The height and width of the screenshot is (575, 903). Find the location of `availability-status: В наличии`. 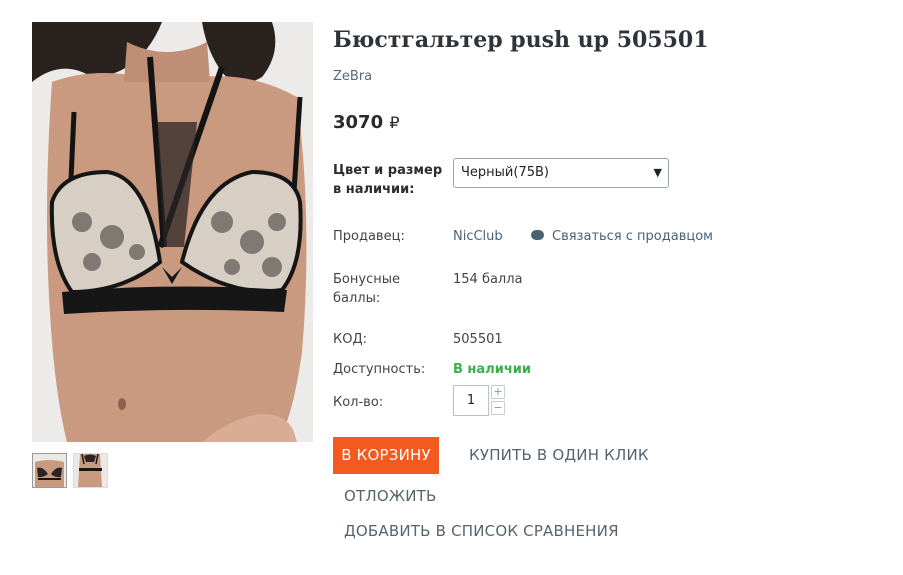

availability-status: В наличии is located at coordinates (492, 369).